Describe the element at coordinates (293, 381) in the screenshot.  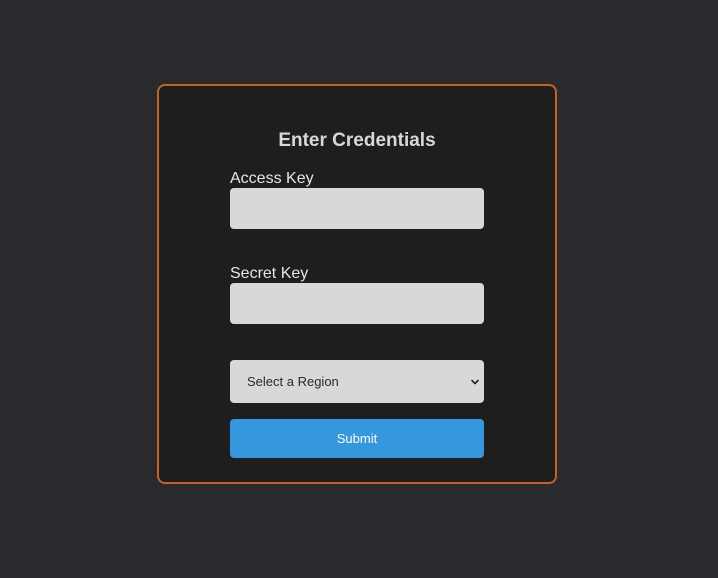
I see `region-select-value: Select a Region` at that location.